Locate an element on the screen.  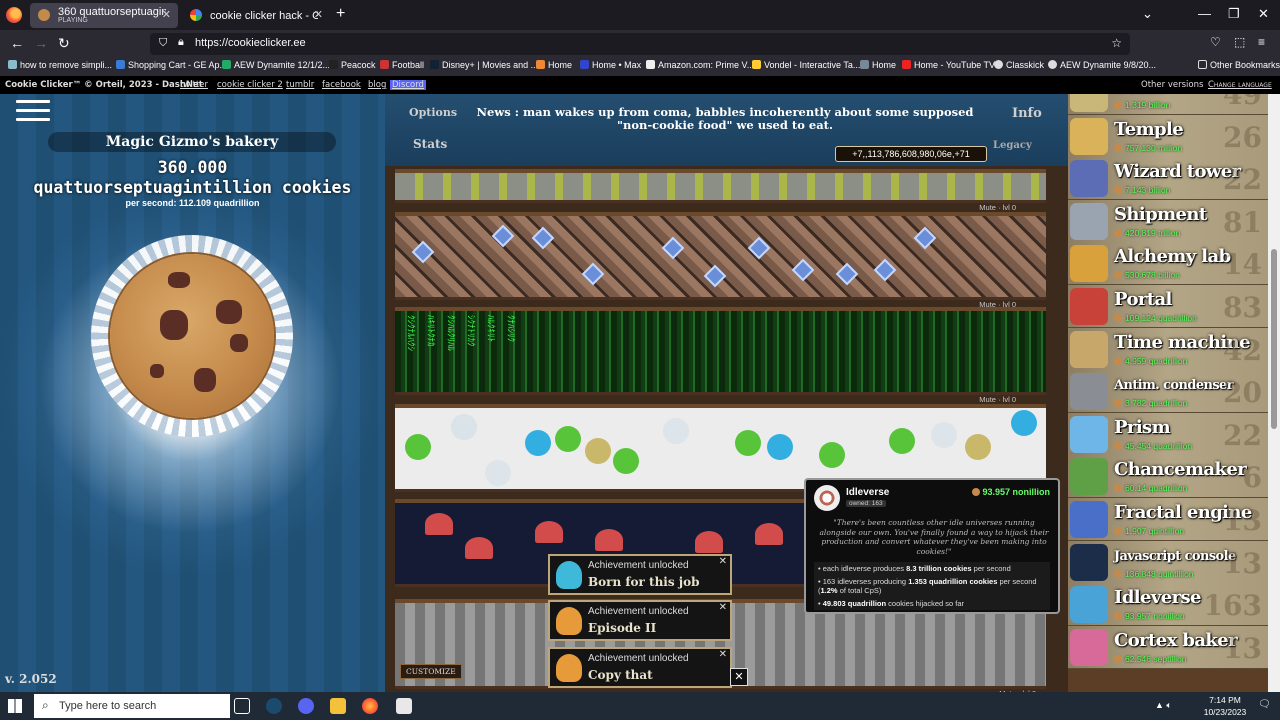
store-building-wizard-tower: Wizard tower 7.143 billion 22 is located at coordinates (1168, 179).